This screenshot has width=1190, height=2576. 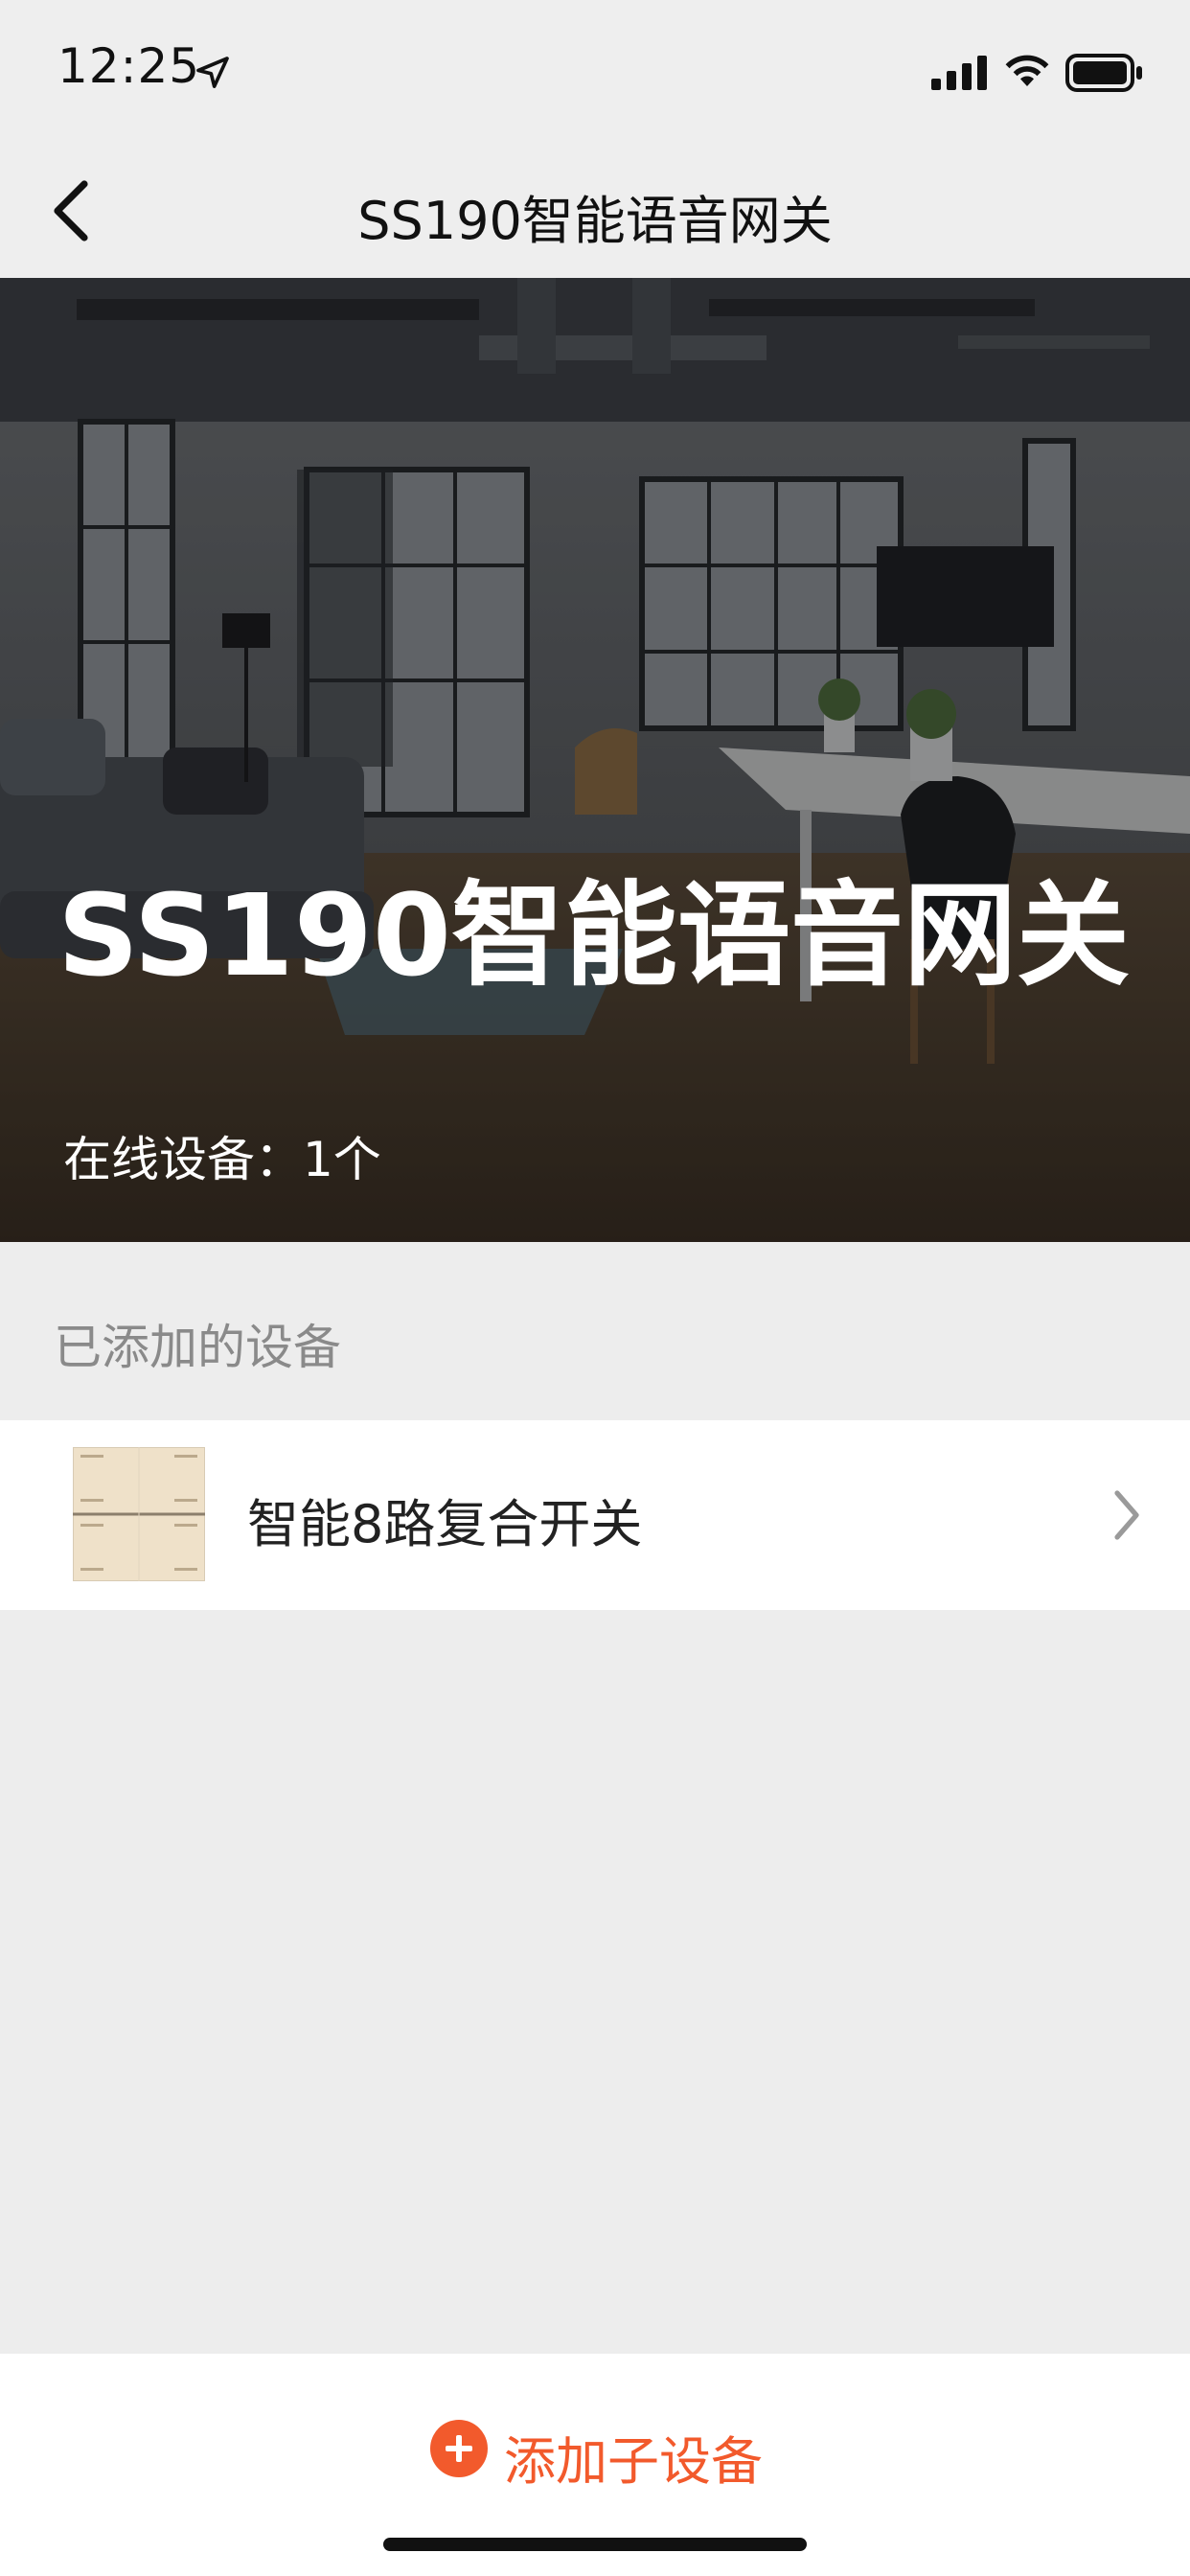 I want to click on device-list-item: 智能8路复合开关, so click(x=595, y=1515).